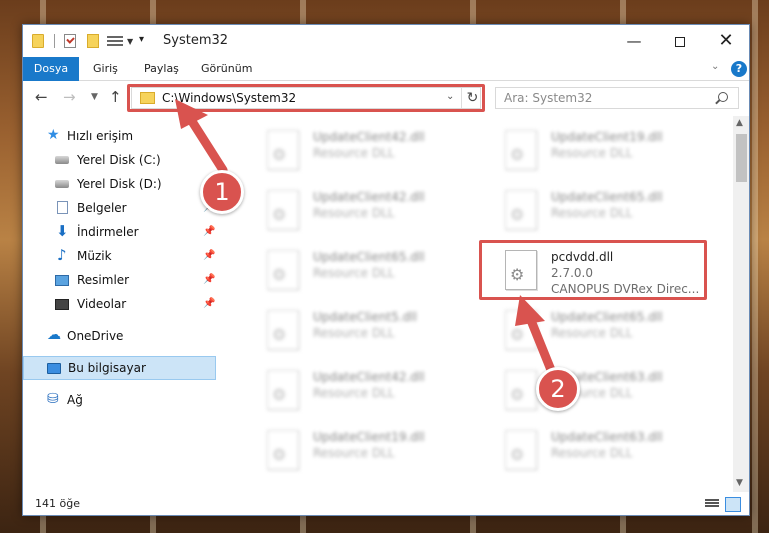 The width and height of the screenshot is (769, 533). Describe the element at coordinates (75, 400) in the screenshot. I see `sidebar-item-label: Ağ` at that location.